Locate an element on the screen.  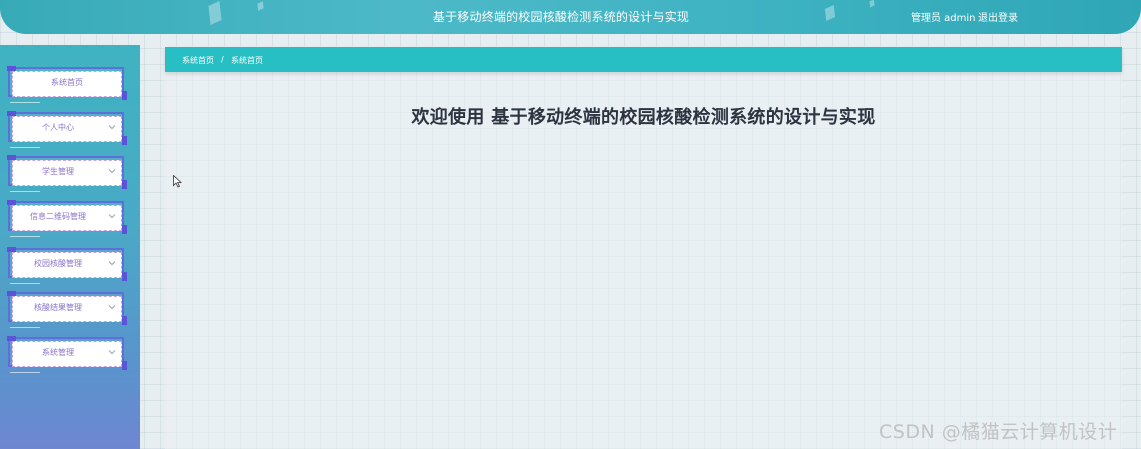
sidebar-item-campus-nucleic-acid: 校园核酸管理 is located at coordinates (67, 265).